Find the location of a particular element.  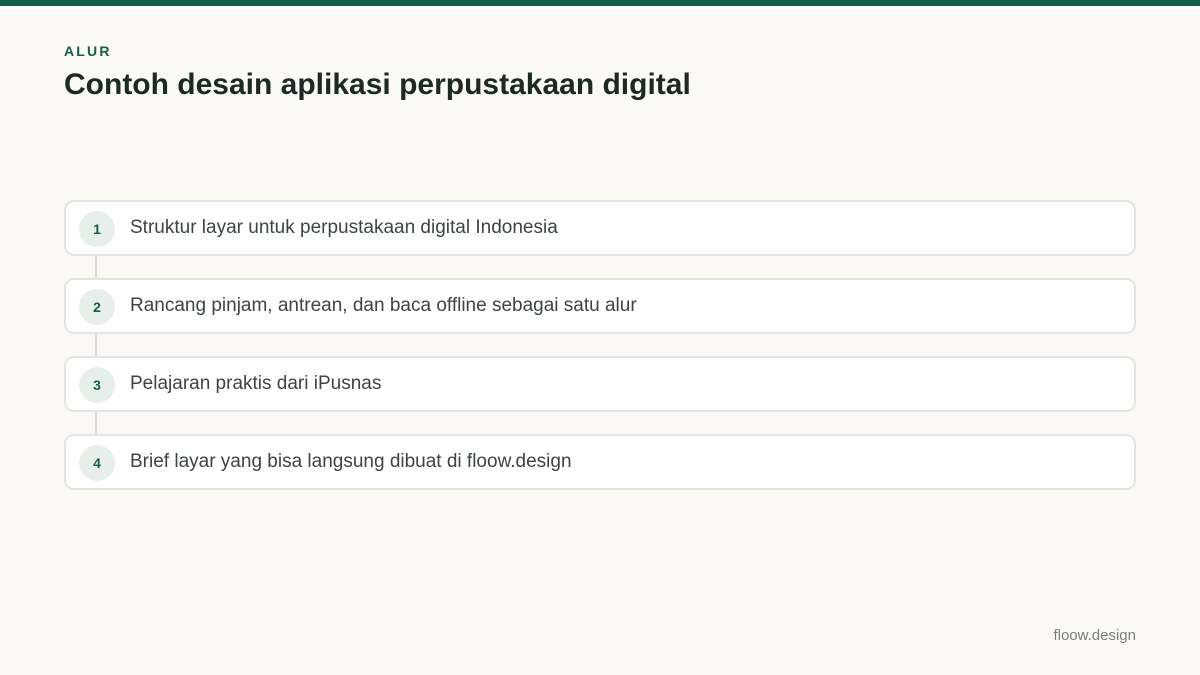

footer-brand: floow.design is located at coordinates (1094, 635).